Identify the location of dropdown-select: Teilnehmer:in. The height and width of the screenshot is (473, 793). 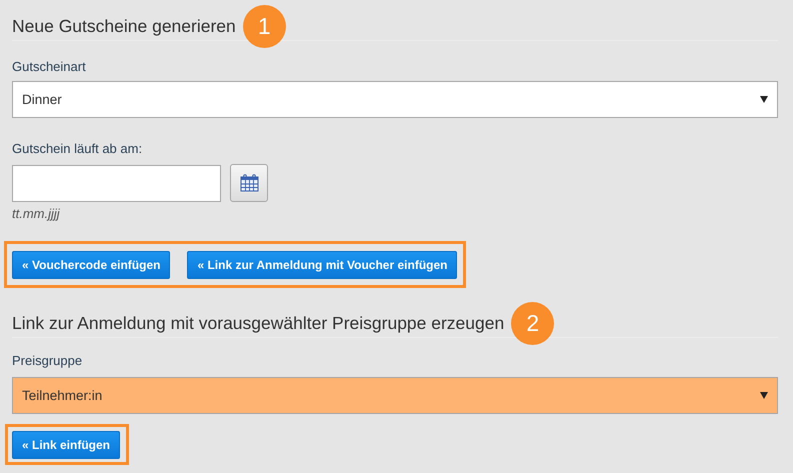
(395, 395).